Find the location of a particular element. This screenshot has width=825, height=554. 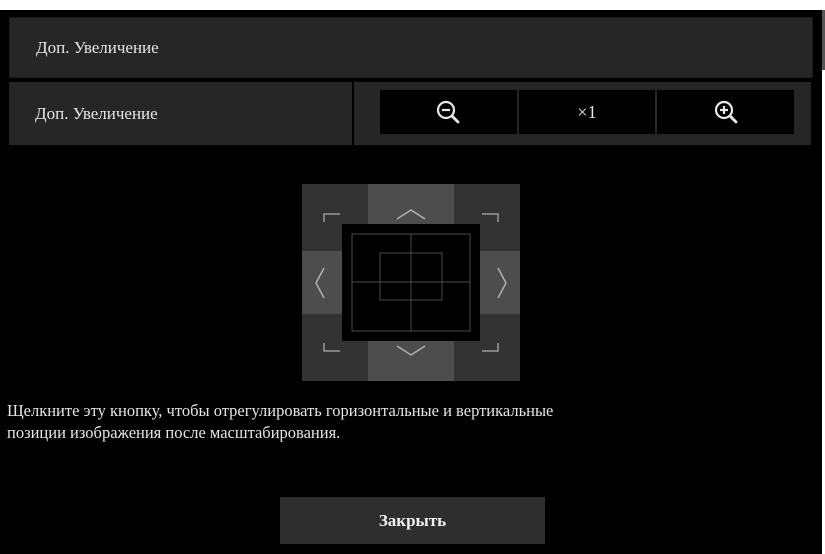

zoom-level-display: ×1 is located at coordinates (587, 112).